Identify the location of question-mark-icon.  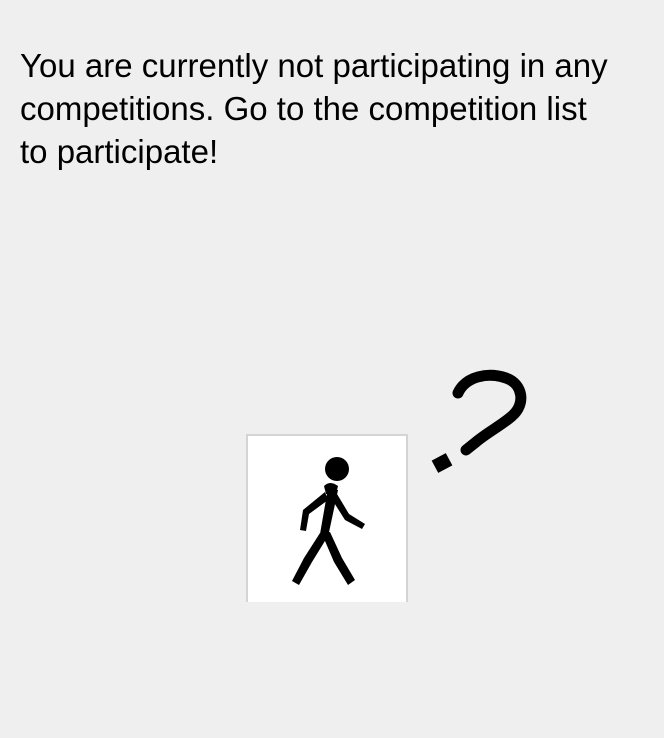
(479, 421).